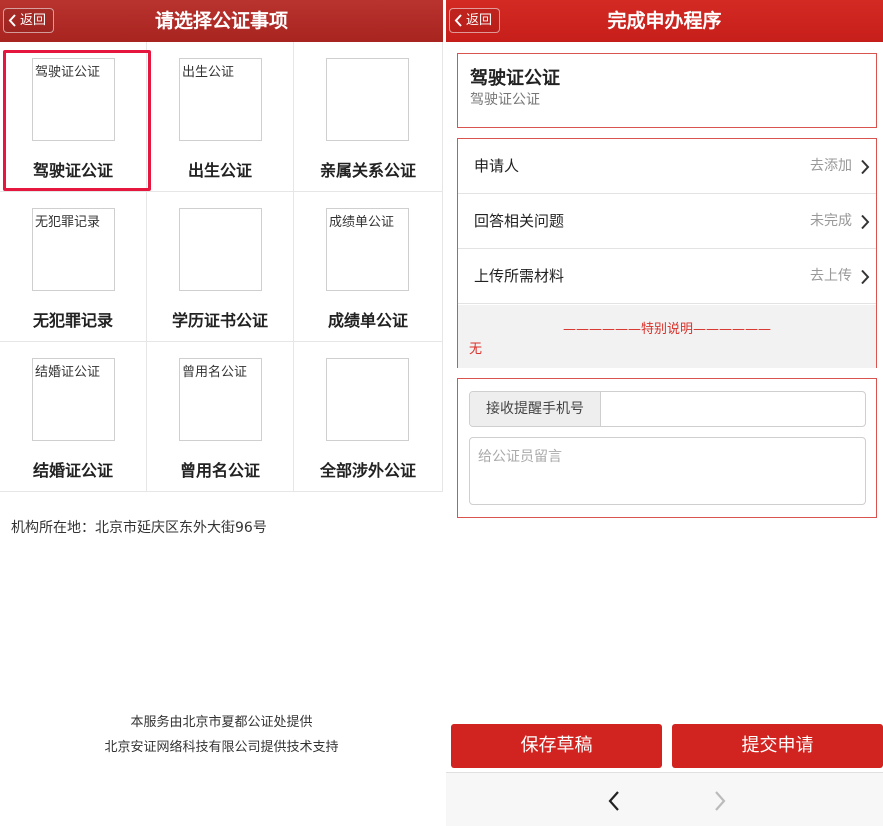  What do you see at coordinates (219, 320) in the screenshot?
I see `item-label: 学历证书公证` at bounding box center [219, 320].